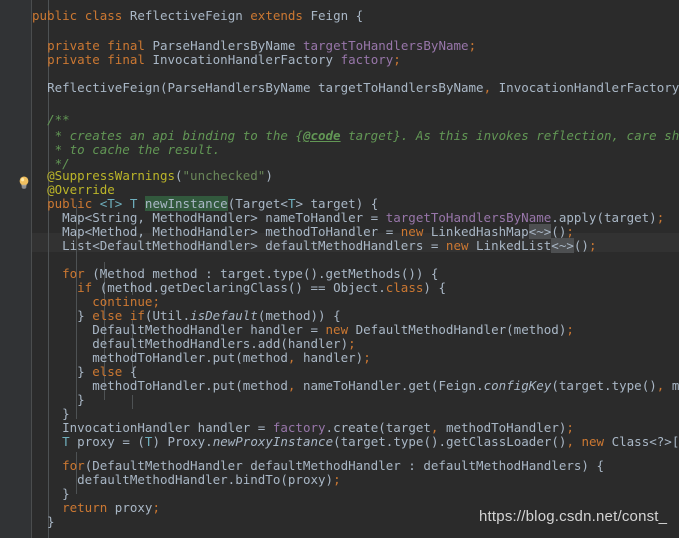 This screenshot has height=538, width=679. I want to click on code-line: }, so click(43, 521).